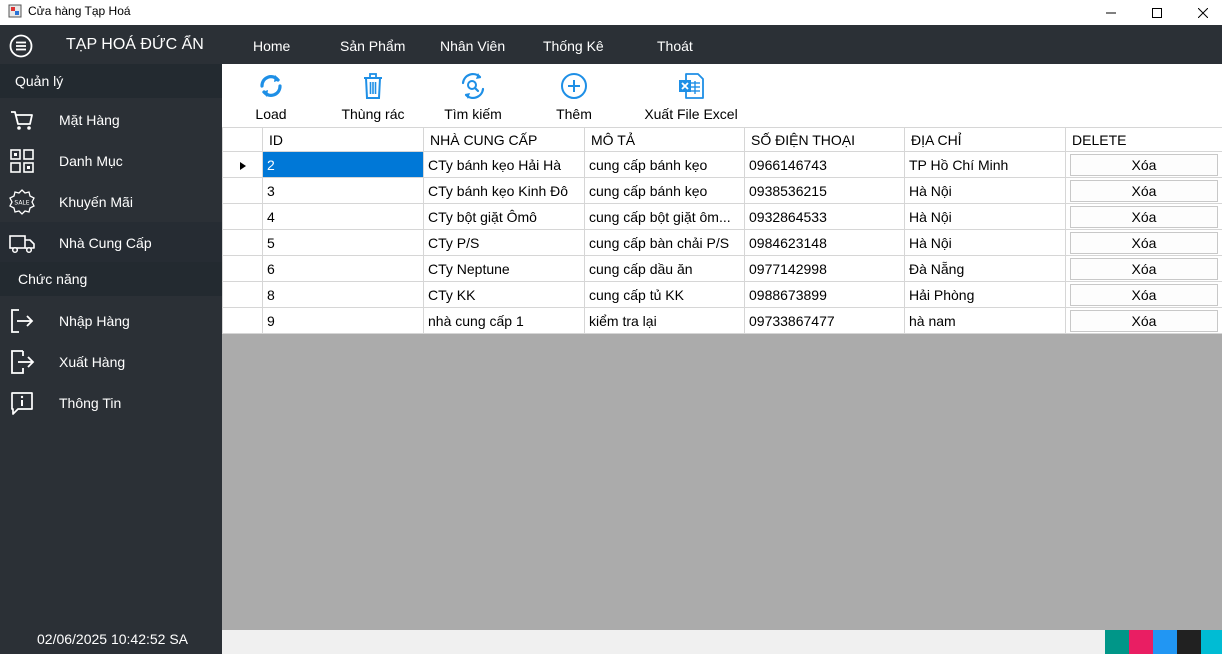 The height and width of the screenshot is (654, 1222). What do you see at coordinates (1157, 12) in the screenshot?
I see `maximize-button` at bounding box center [1157, 12].